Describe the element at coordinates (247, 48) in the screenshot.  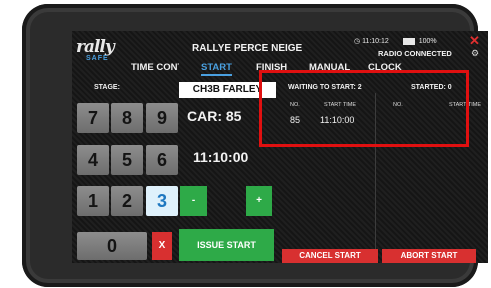
I see `app-title: RALLYE PERCE NEIGE` at that location.